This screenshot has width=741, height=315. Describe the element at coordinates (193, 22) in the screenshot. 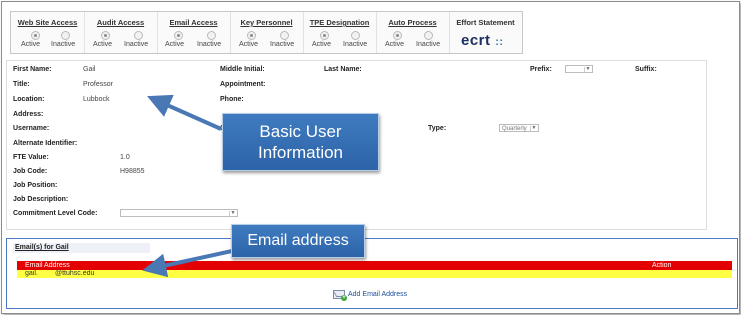

I see `tab-title: Email Access` at that location.